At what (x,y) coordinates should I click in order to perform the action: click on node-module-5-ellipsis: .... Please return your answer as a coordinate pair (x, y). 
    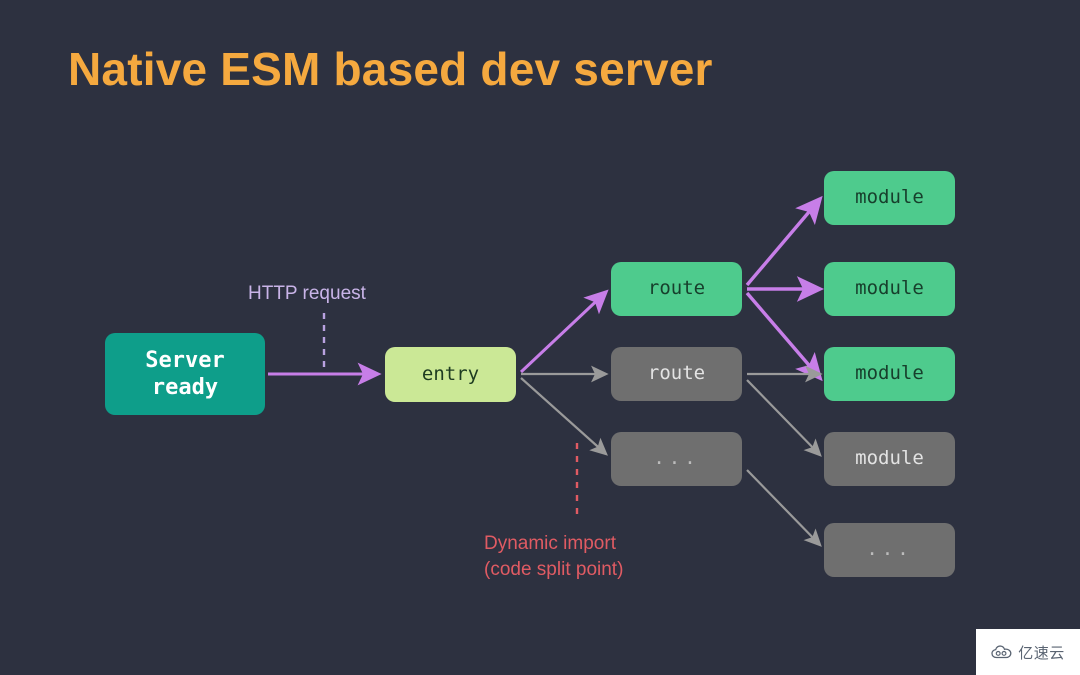
    Looking at the image, I should click on (889, 550).